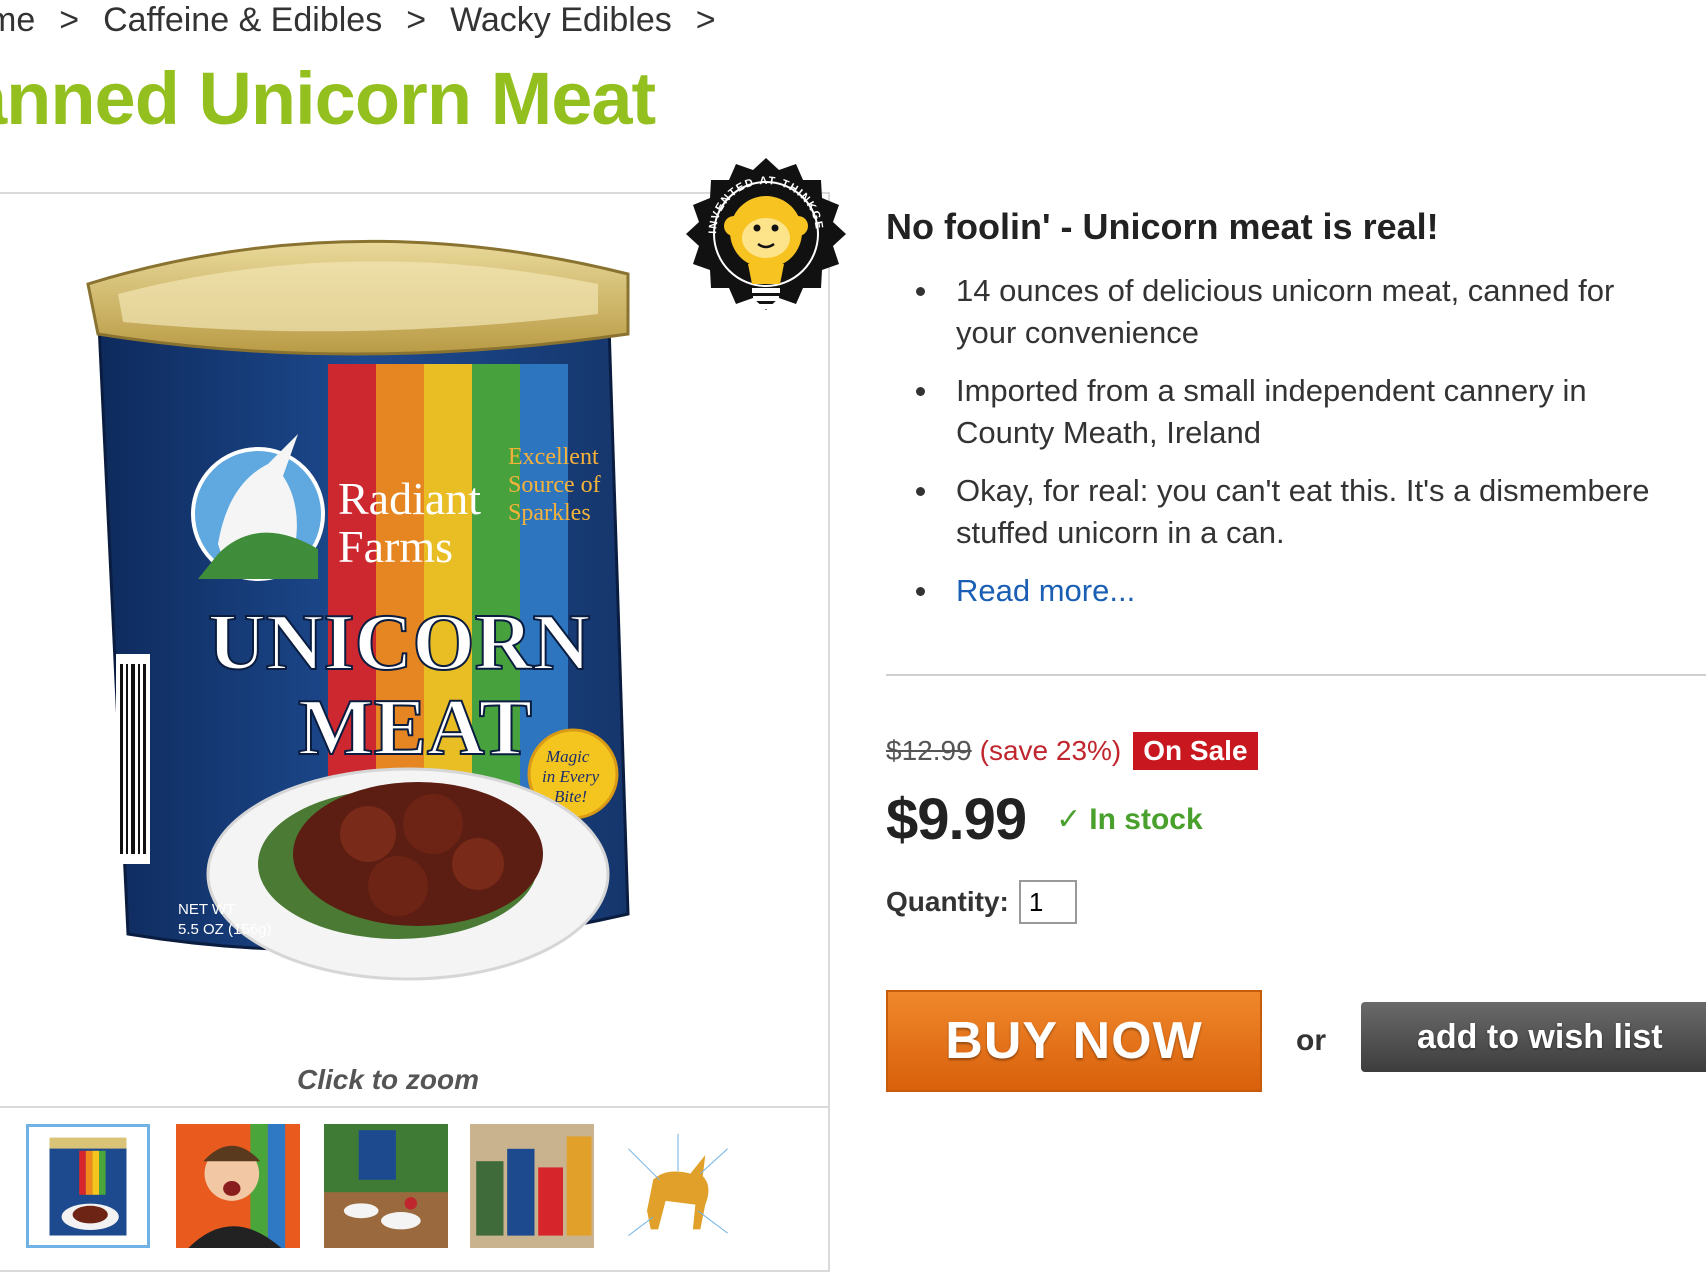 This screenshot has height=1280, width=1706. What do you see at coordinates (1533, 1037) in the screenshot?
I see `add-to-wishlist-button: add to wish list` at bounding box center [1533, 1037].